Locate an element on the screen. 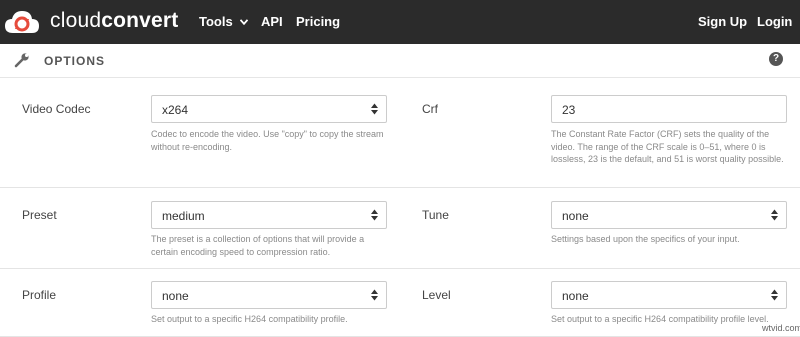  brand-name: cloudconvert is located at coordinates (114, 21).